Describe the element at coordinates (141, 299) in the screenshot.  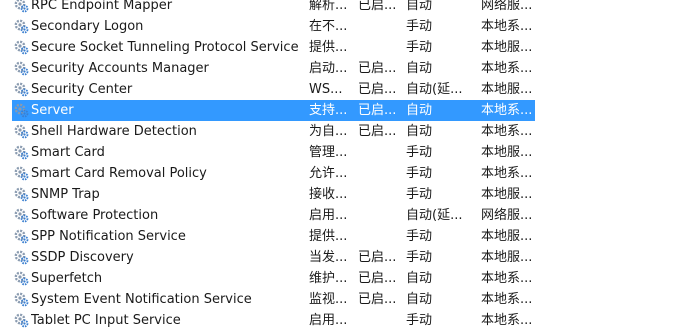
I see `service-name: System Event Notification Service` at that location.